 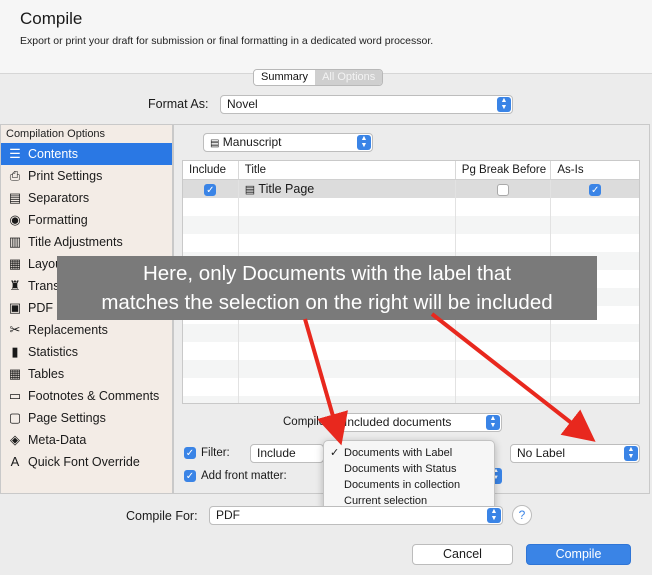 I want to click on help-button: ?, so click(x=522, y=515).